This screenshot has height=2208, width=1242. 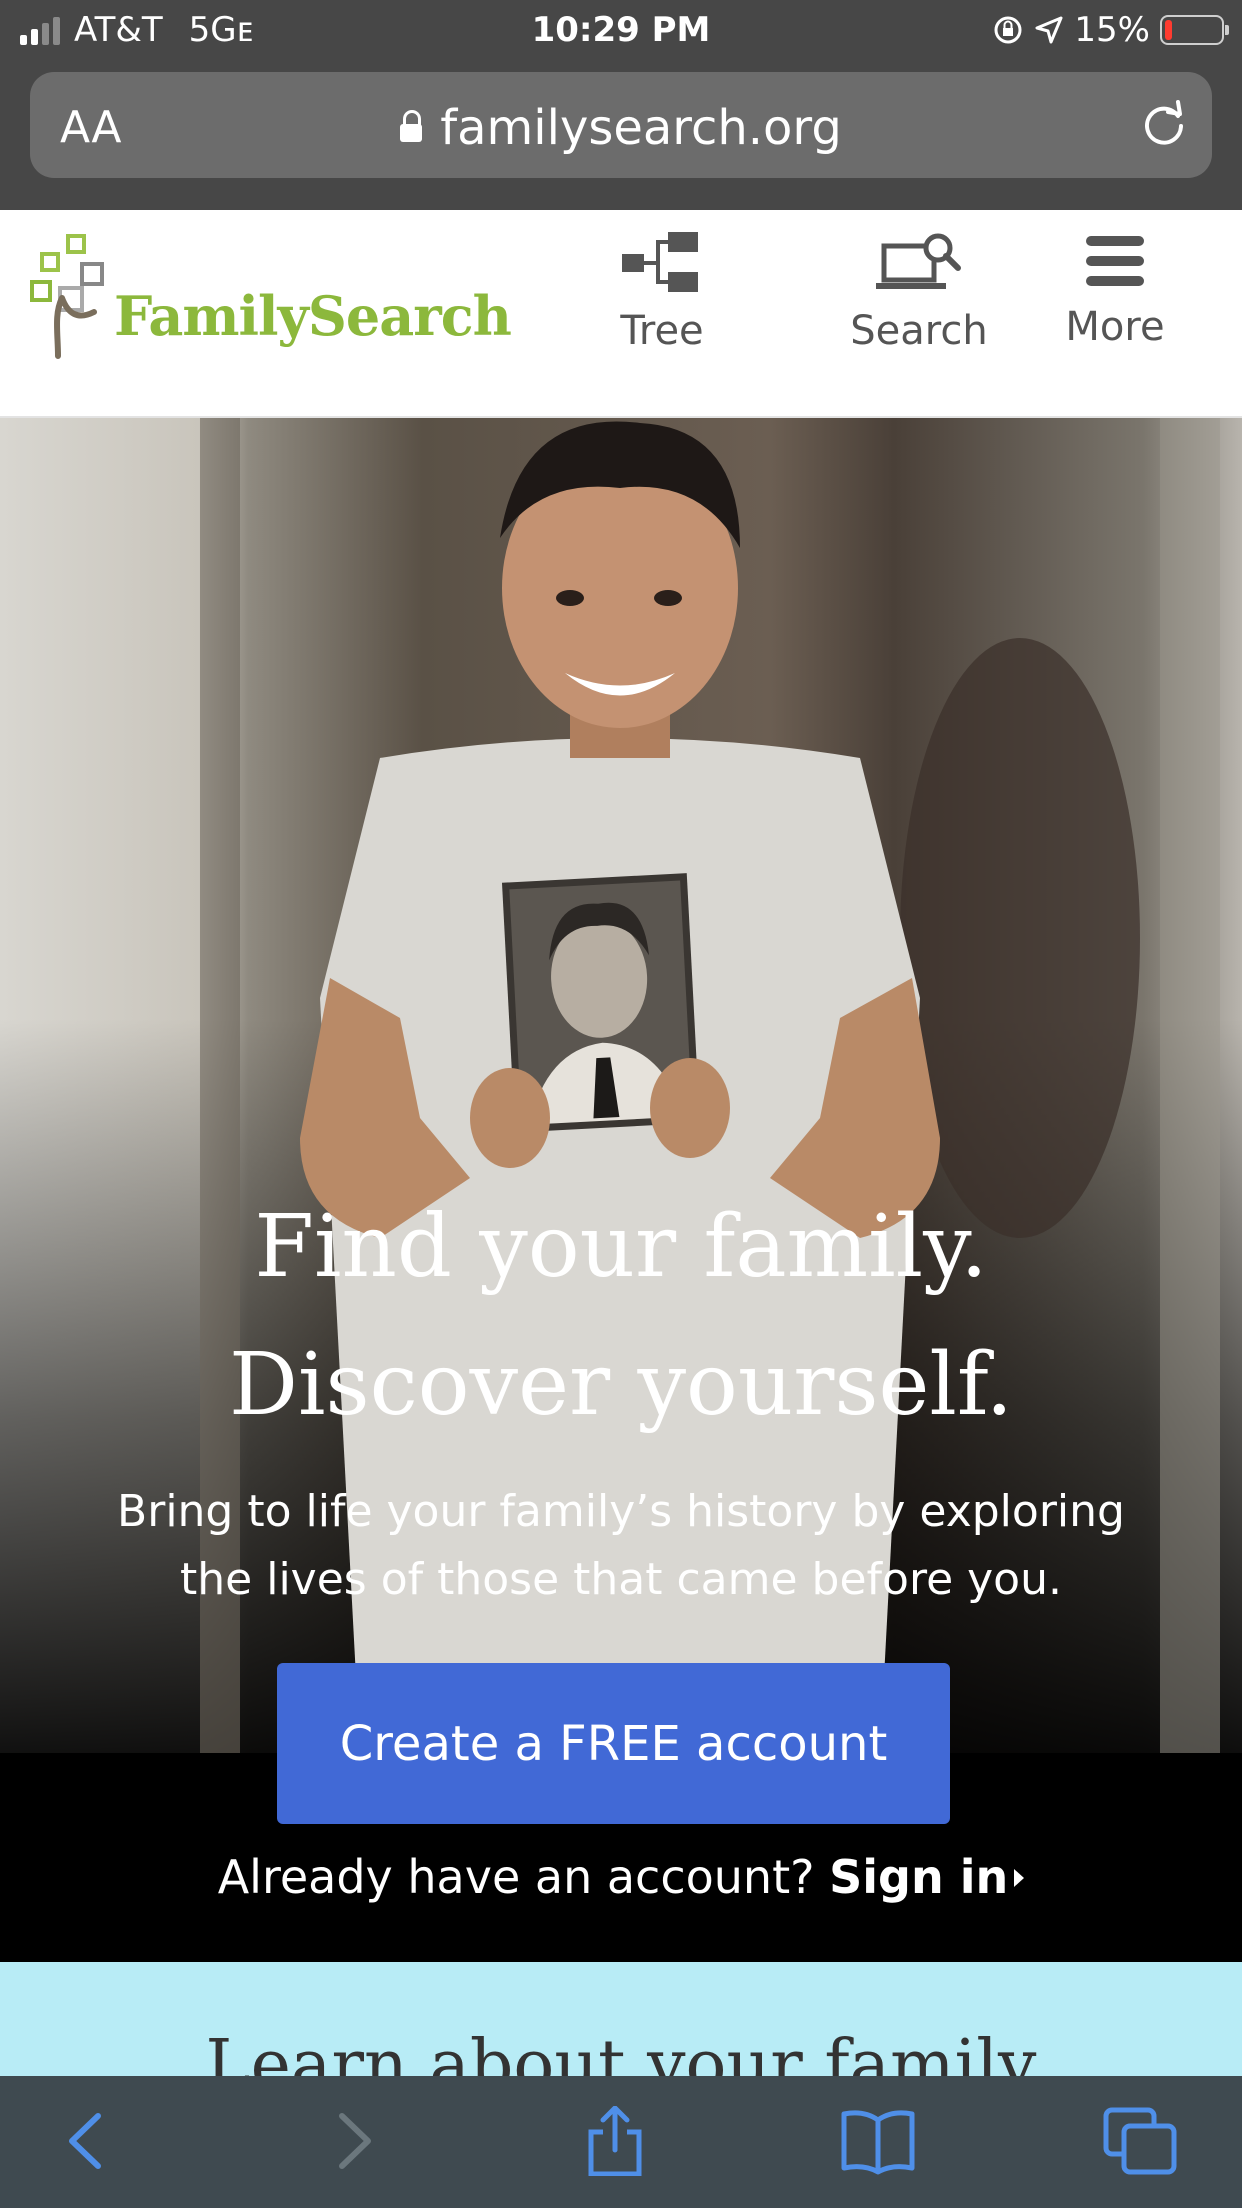 I want to click on familysearch-logo: FamilySearch, so click(x=270, y=304).